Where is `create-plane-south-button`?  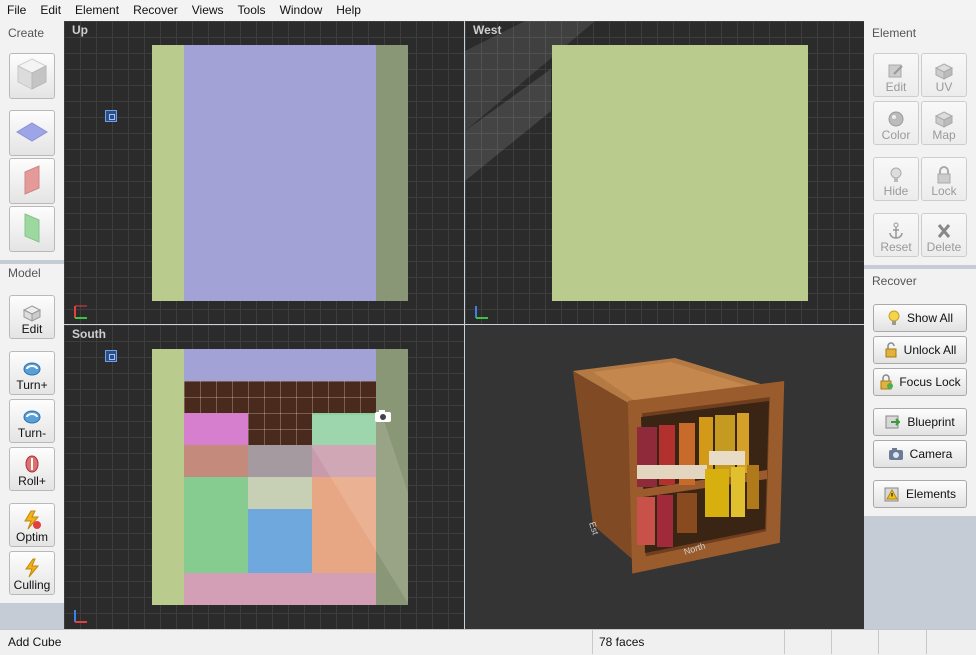 create-plane-south-button is located at coordinates (32, 181).